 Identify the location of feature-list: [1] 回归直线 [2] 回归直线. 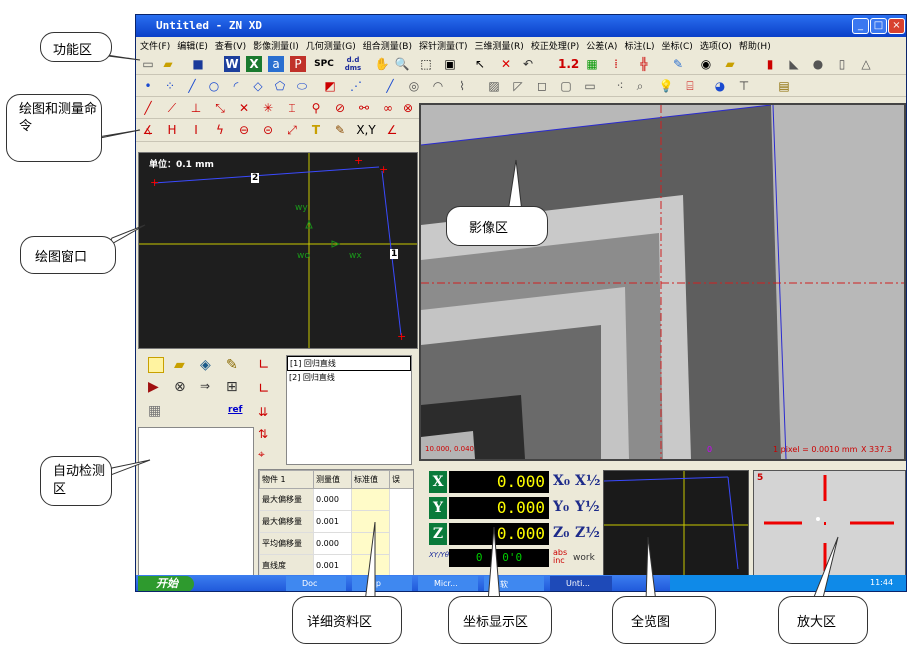
(349, 410).